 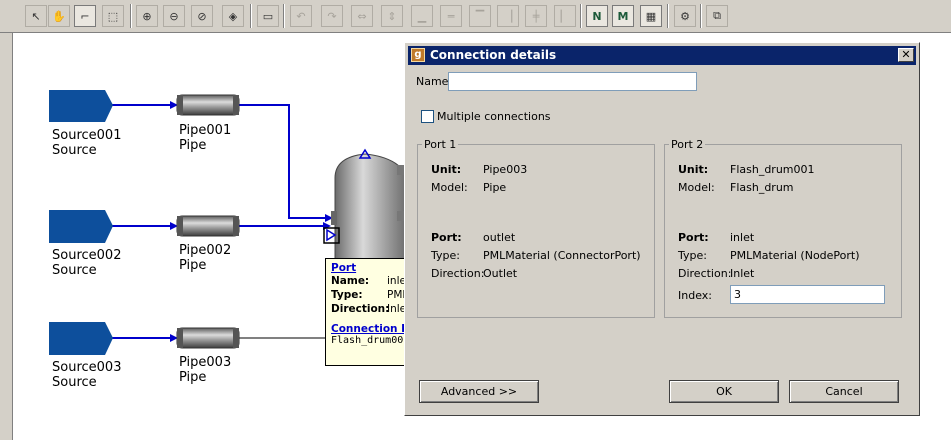 I want to click on stream-source002-pipe002, so click(x=144, y=226).